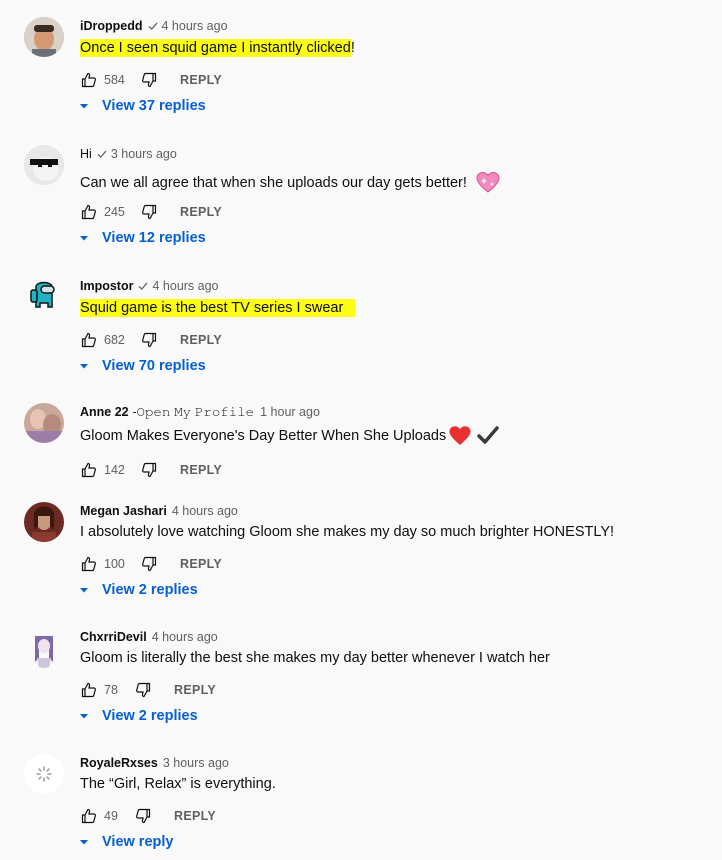 This screenshot has height=860, width=722. What do you see at coordinates (113, 637) in the screenshot?
I see `comment-author: ChxrriDevil` at bounding box center [113, 637].